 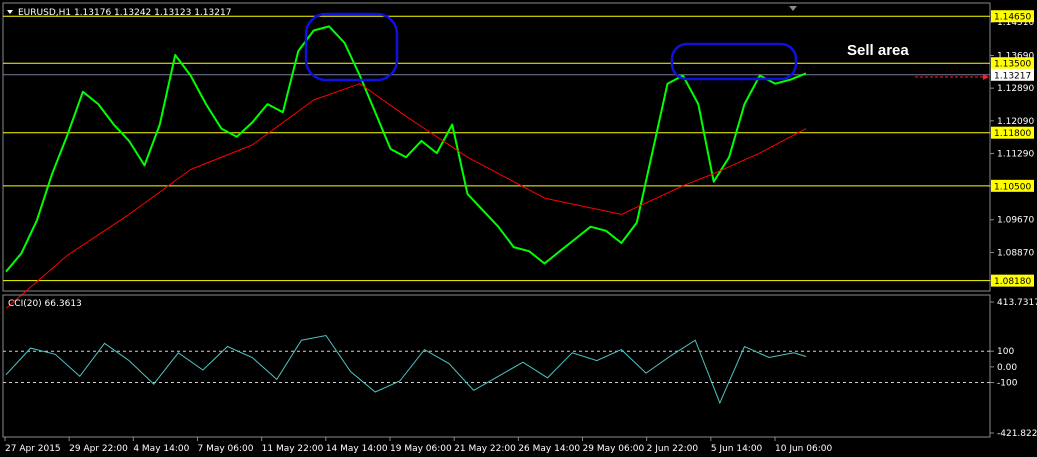 What do you see at coordinates (1015, 155) in the screenshot?
I see `price-tick-4: 1.11290` at bounding box center [1015, 155].